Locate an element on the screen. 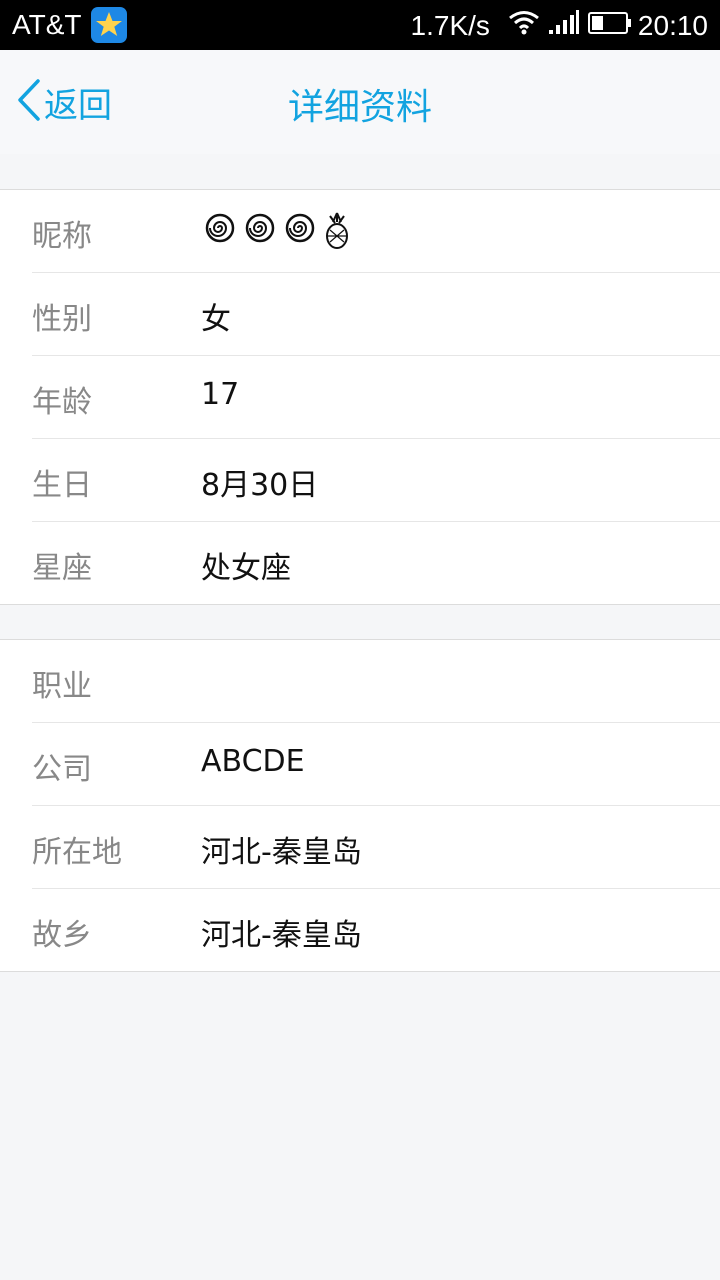 This screenshot has width=720, height=1280. battery-icon is located at coordinates (609, 26).